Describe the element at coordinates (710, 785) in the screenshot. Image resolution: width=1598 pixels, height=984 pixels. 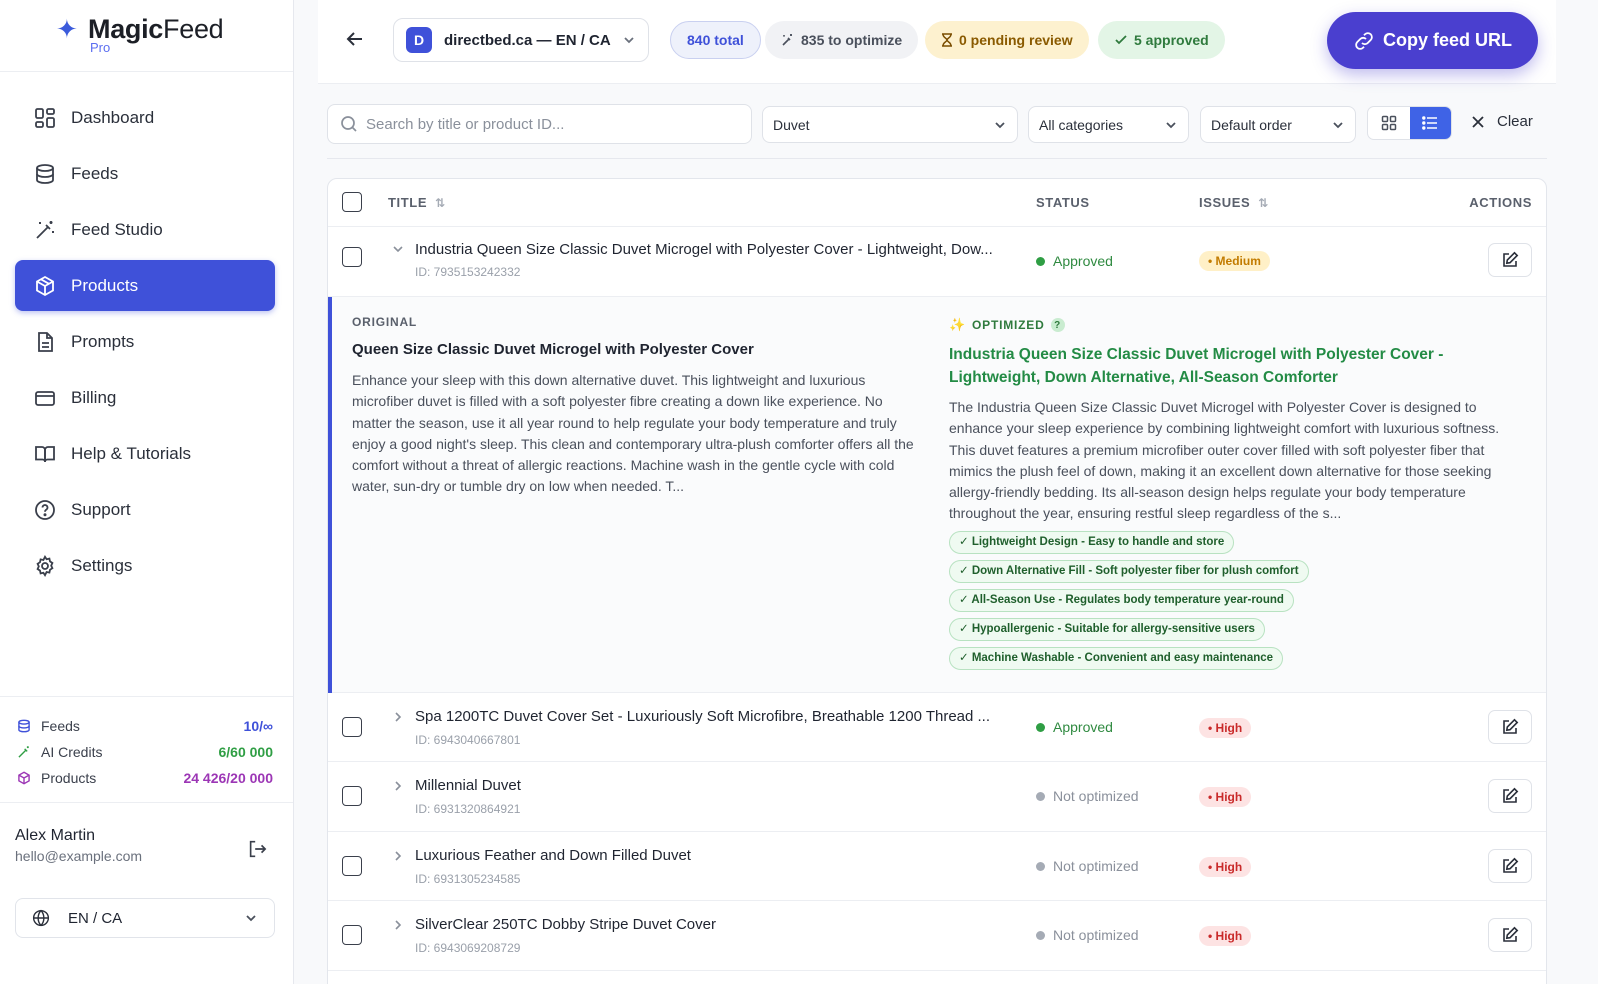
I see `product-title: Millennial Duvet` at that location.